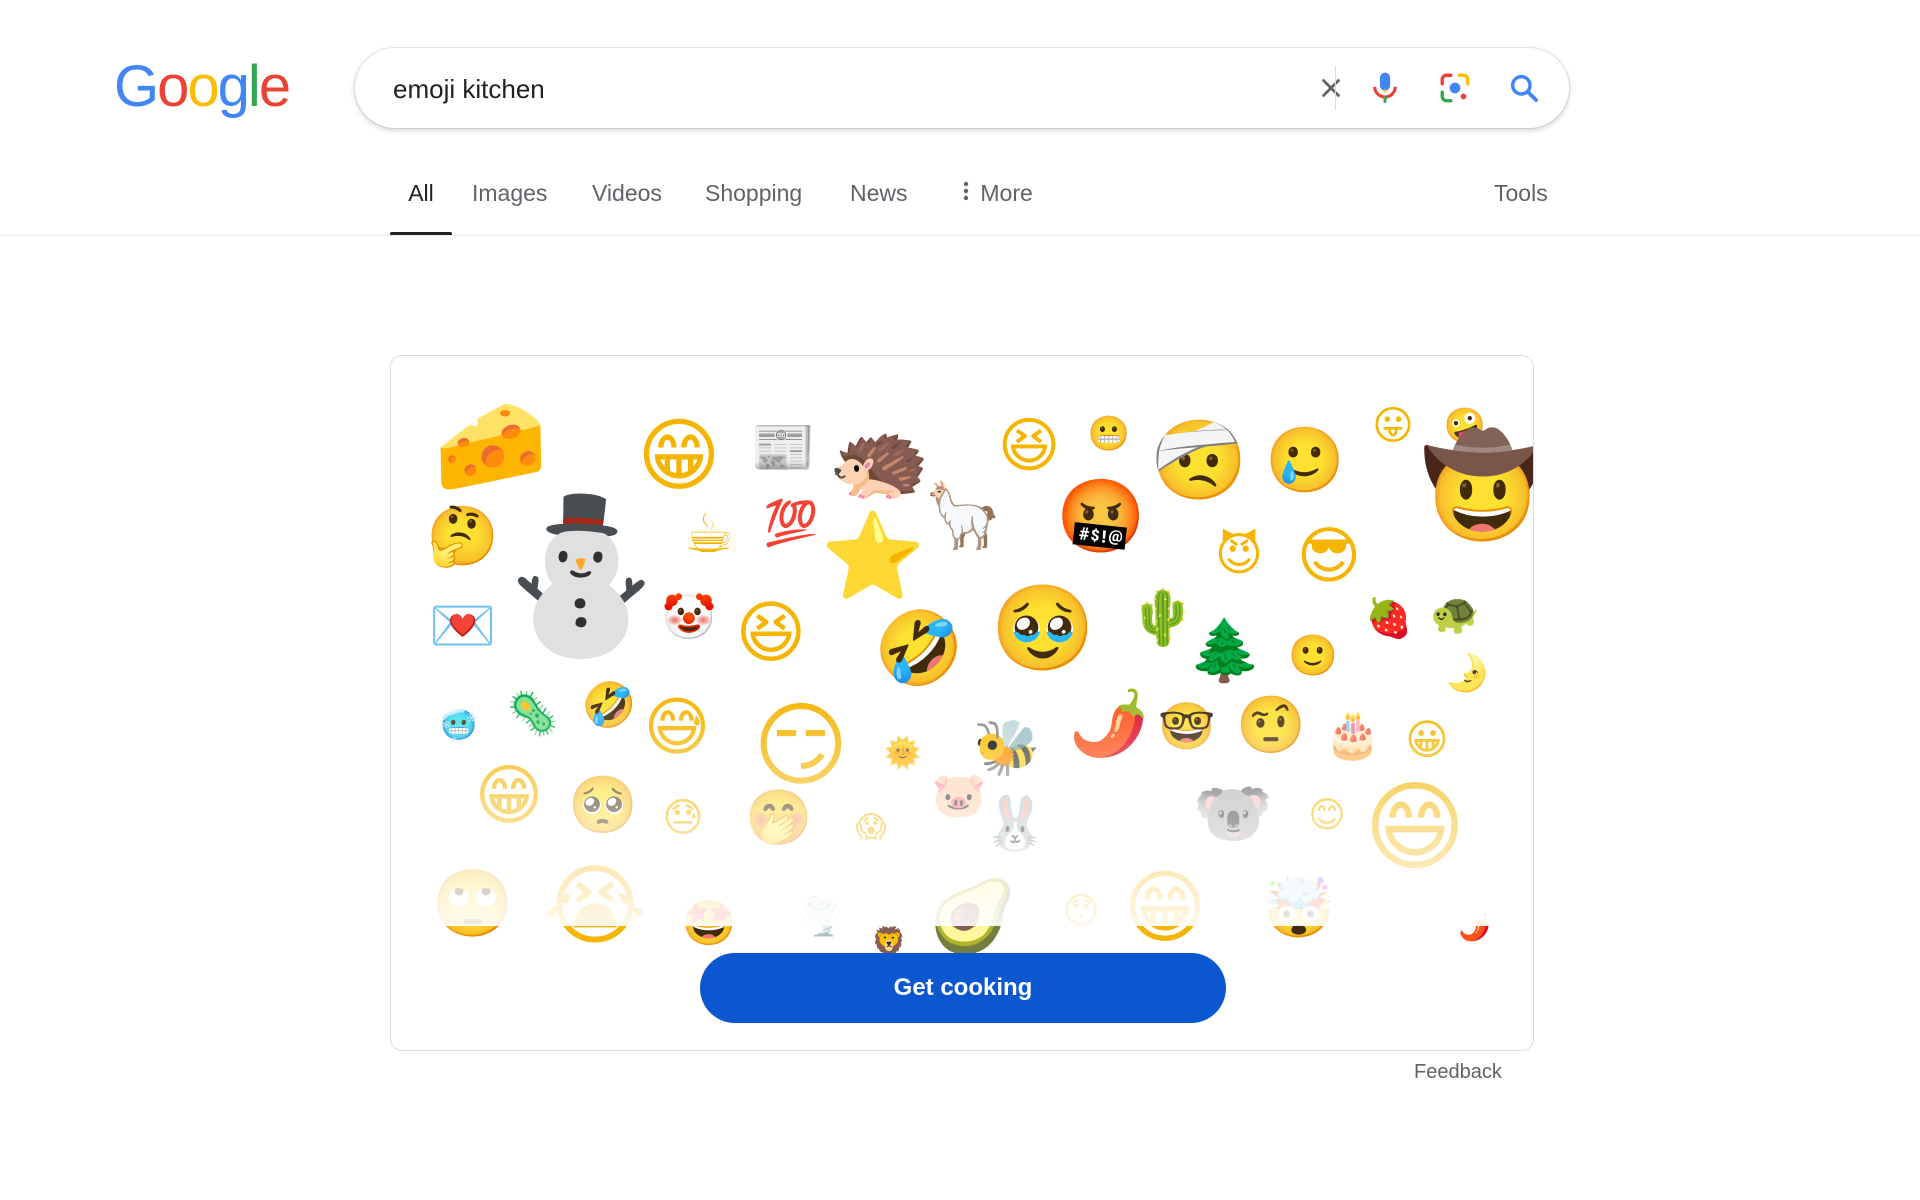 The image size is (1920, 1200). Describe the element at coordinates (254, 86) in the screenshot. I see `logo-letter: l` at that location.